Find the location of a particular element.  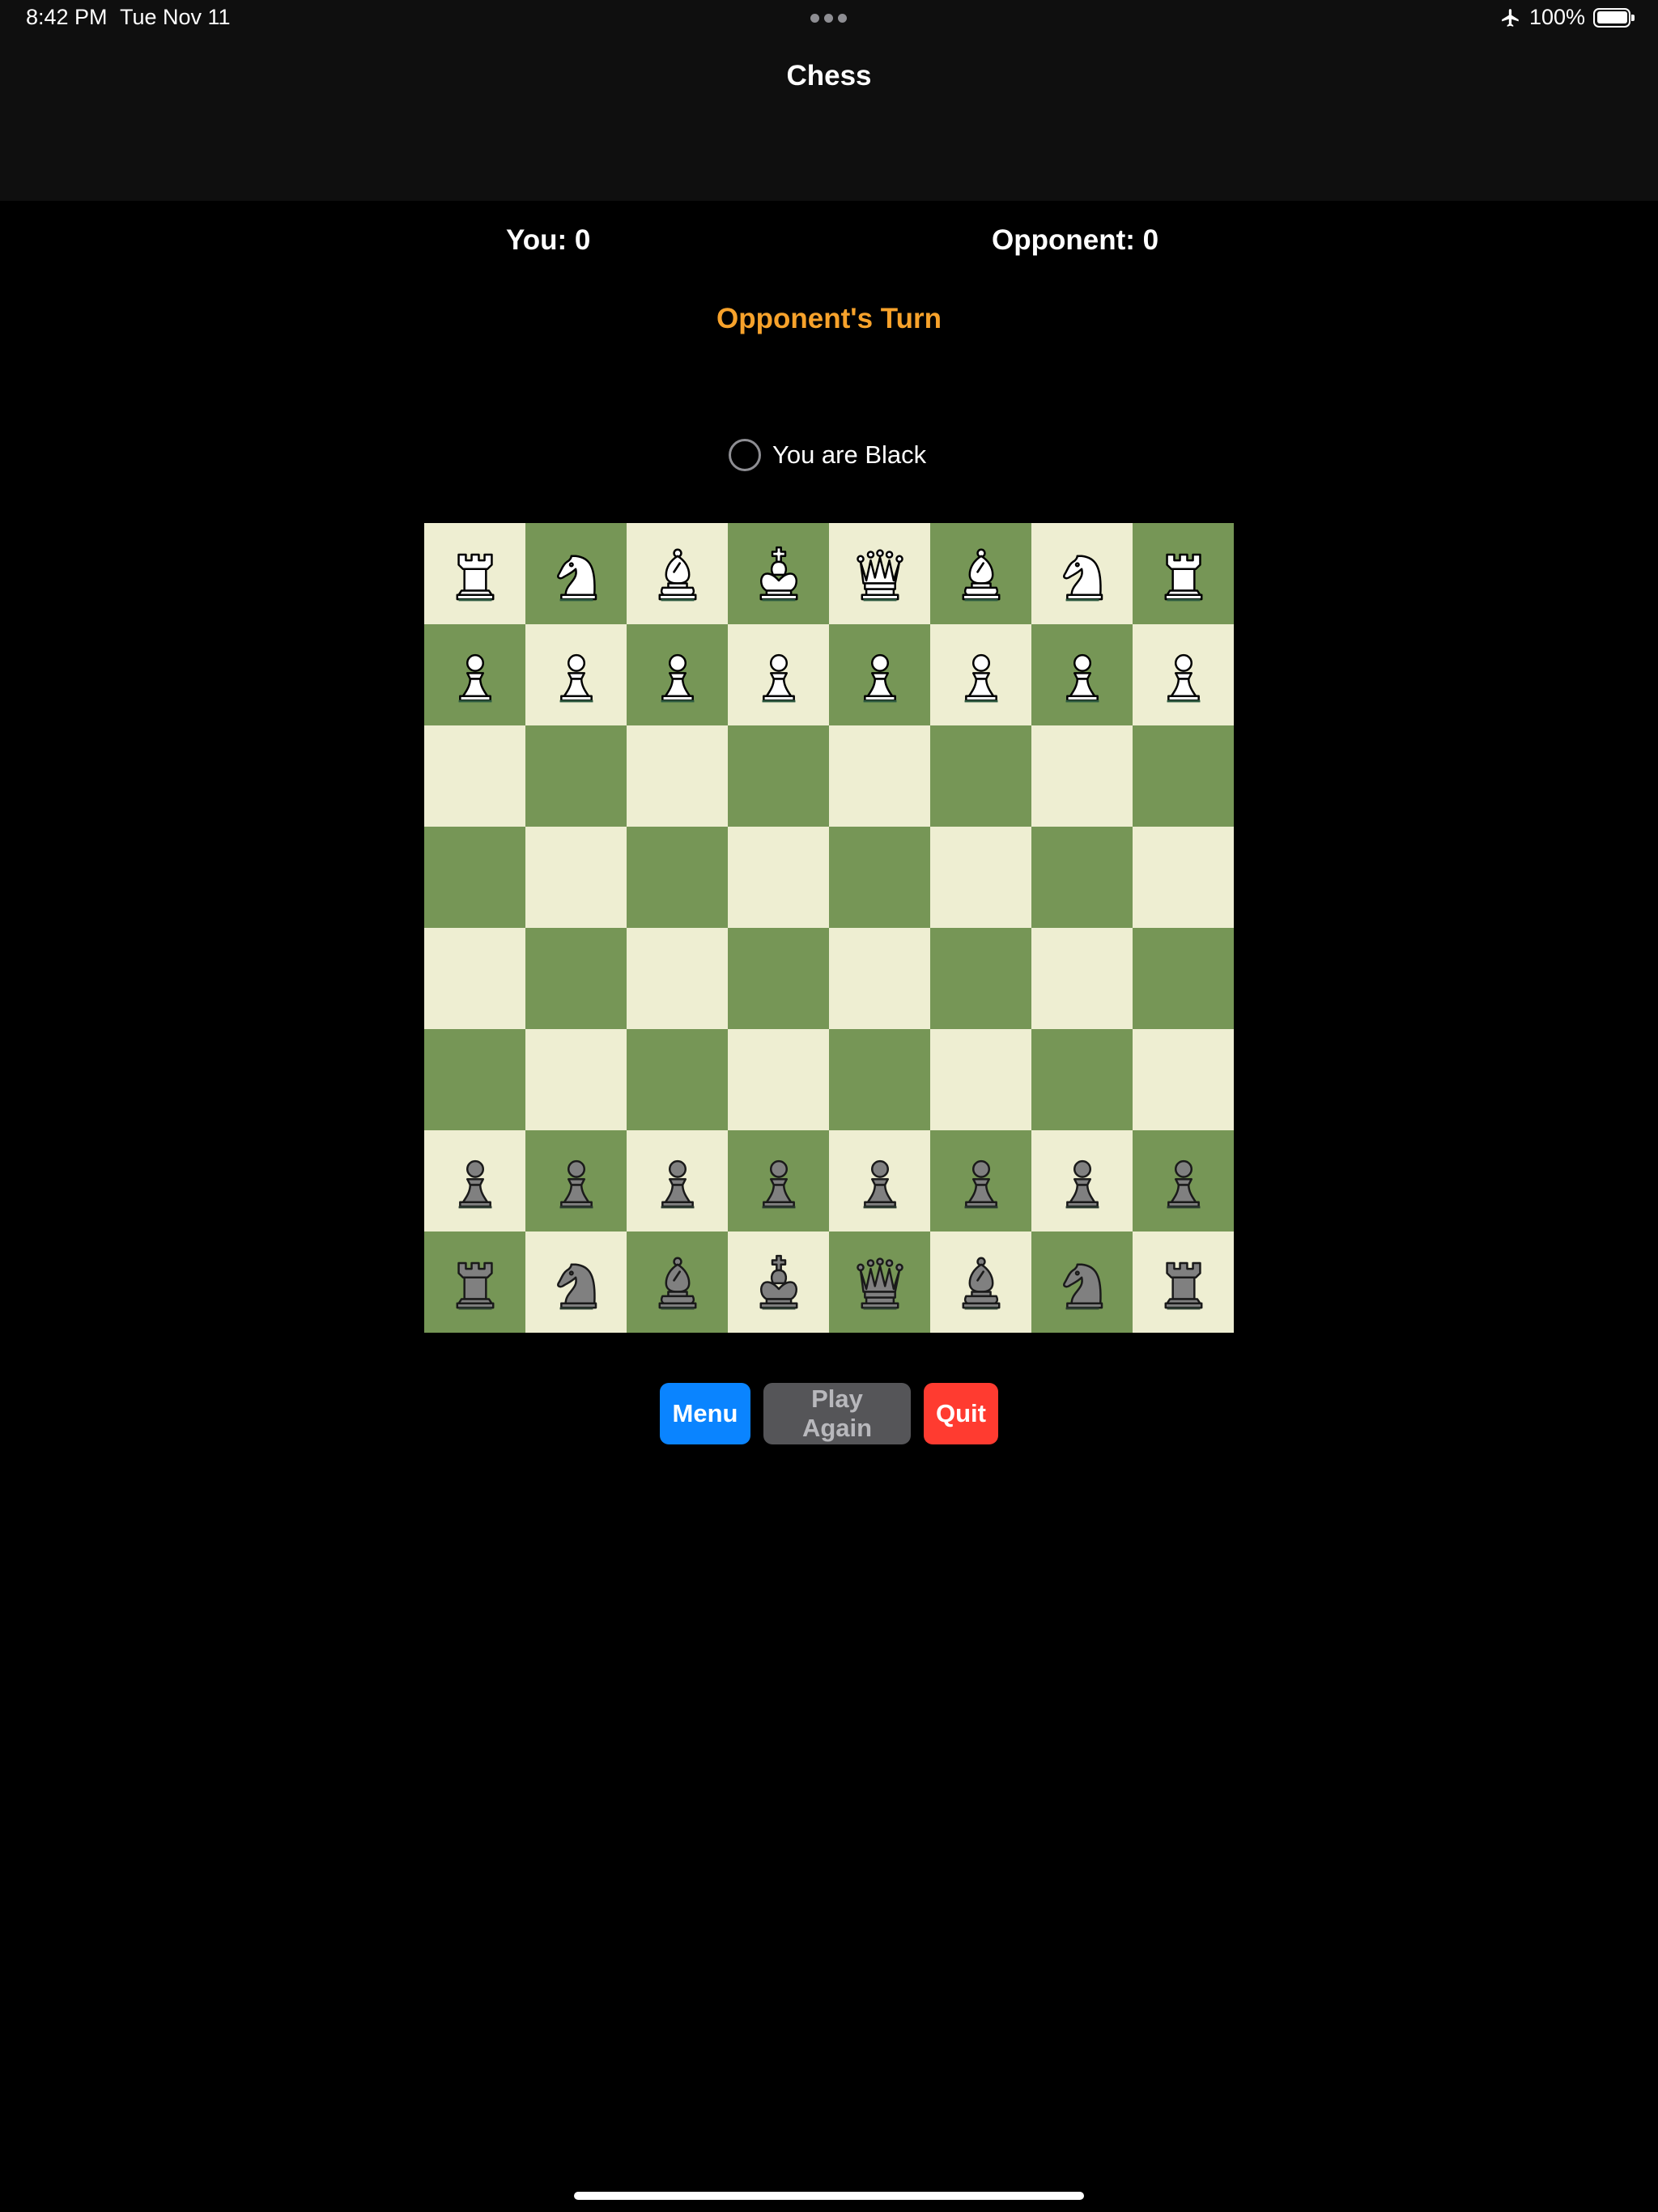

board-square-e8 is located at coordinates (879, 1282).